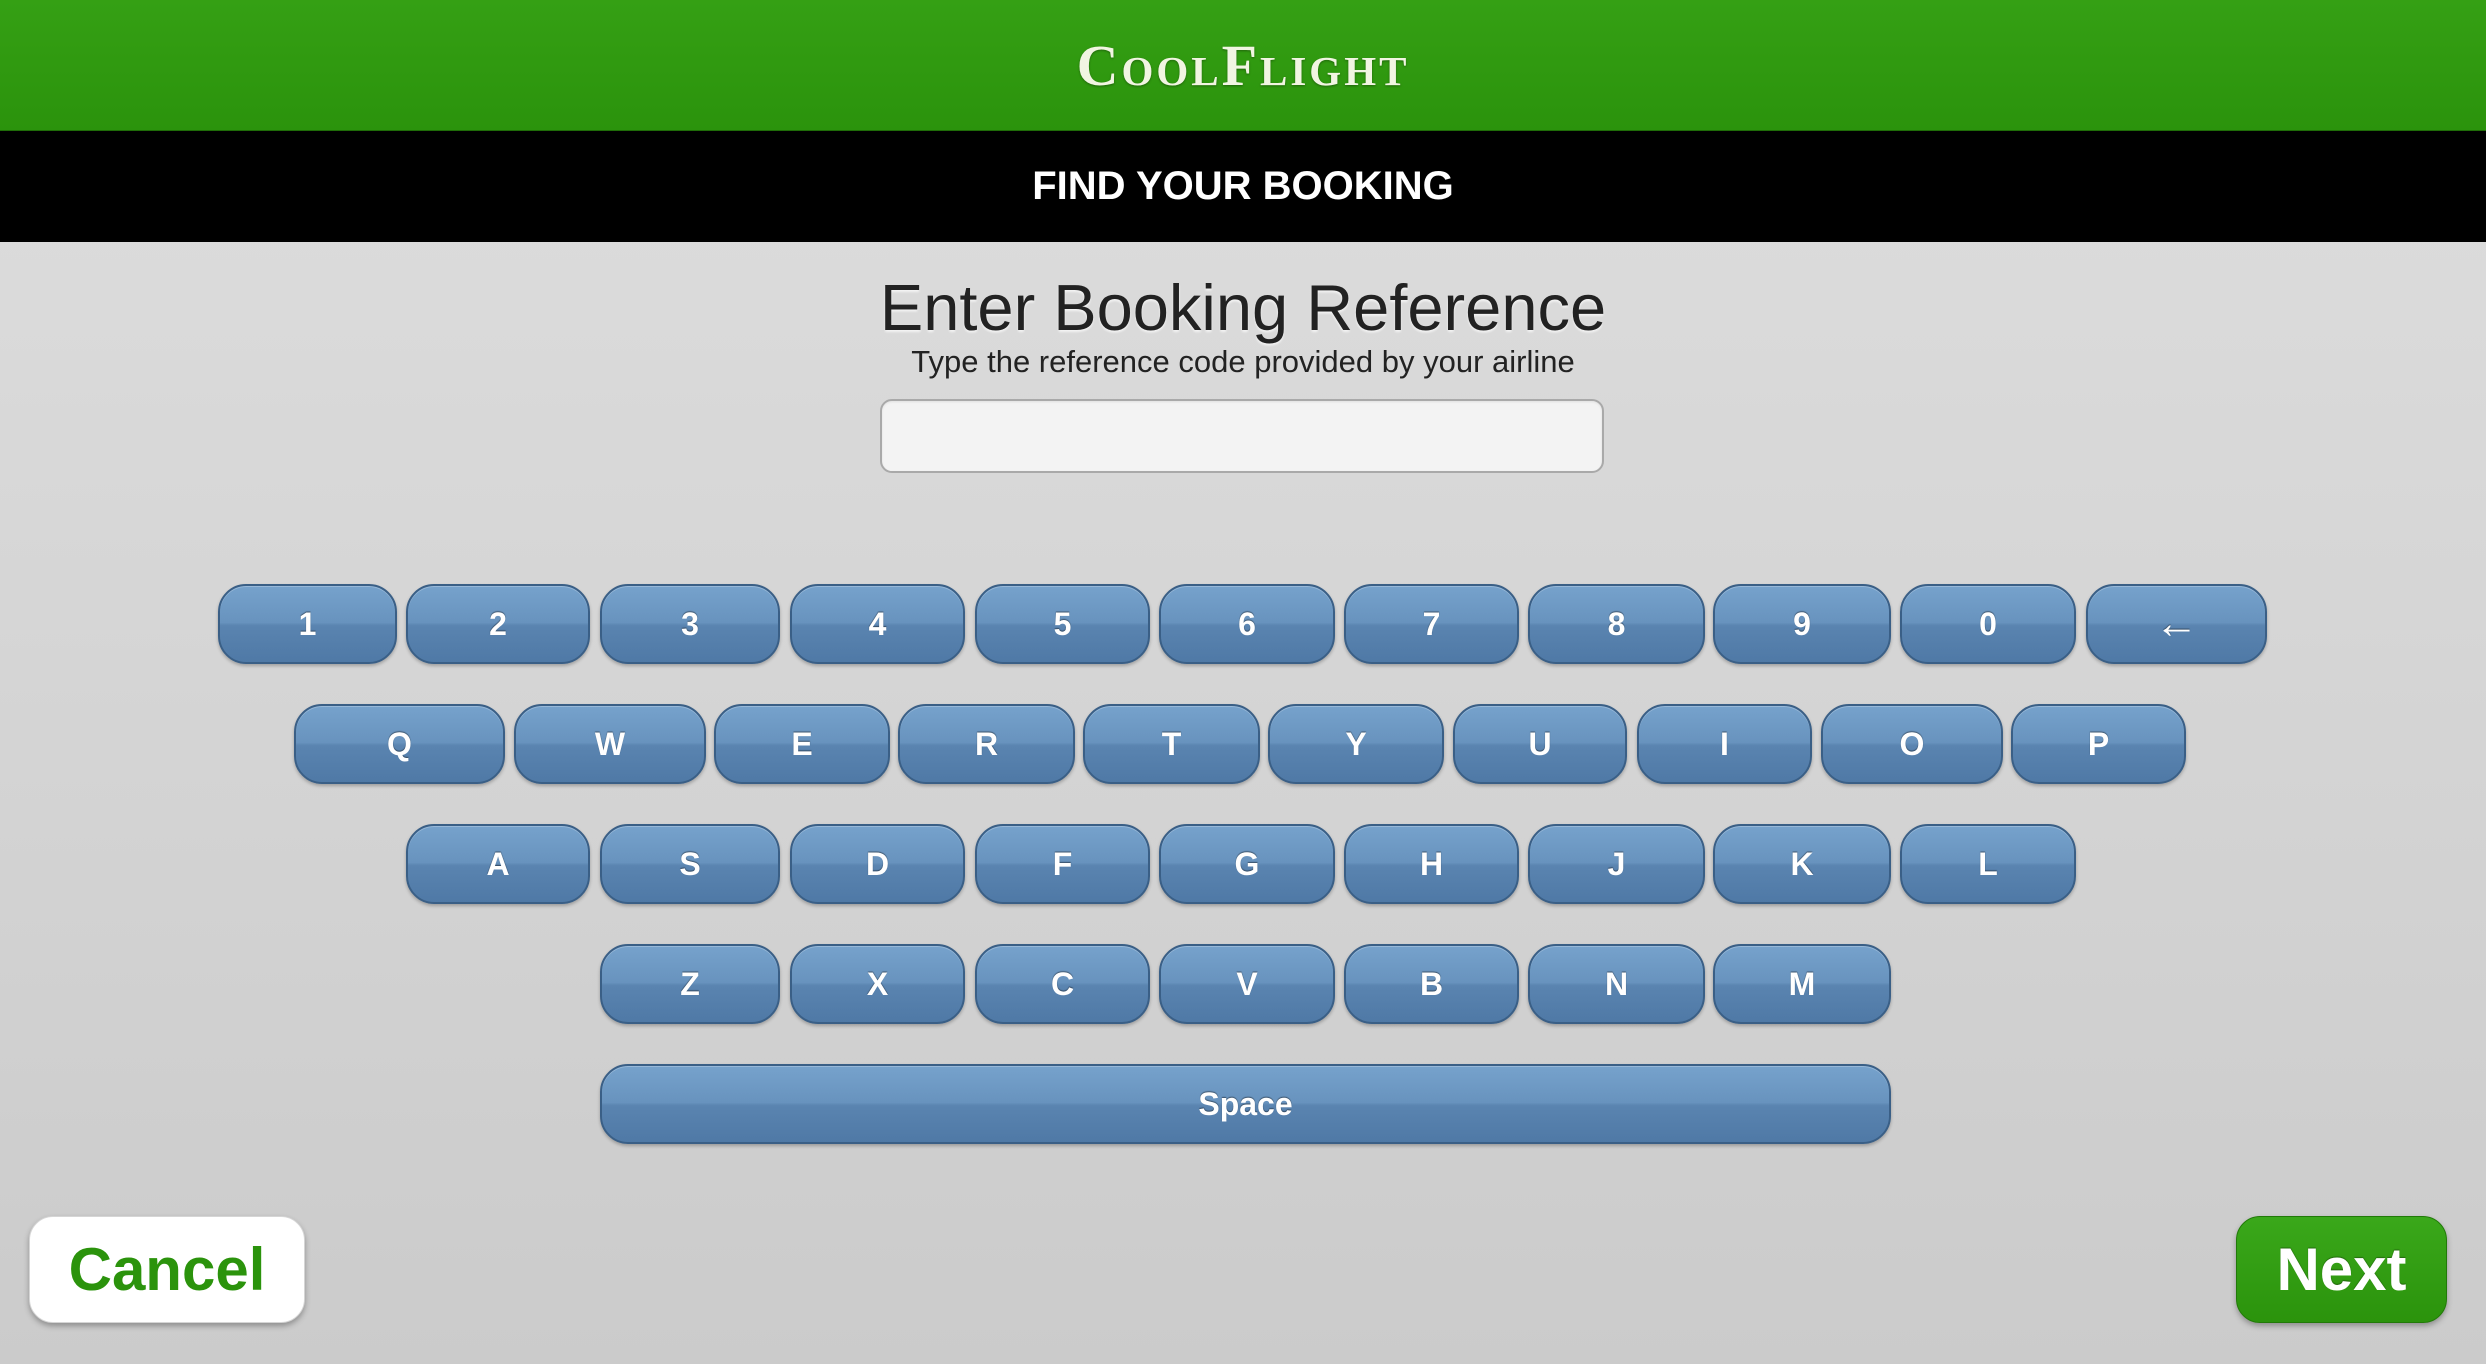 Image resolution: width=2486 pixels, height=1364 pixels. I want to click on key-6: 6, so click(1247, 624).